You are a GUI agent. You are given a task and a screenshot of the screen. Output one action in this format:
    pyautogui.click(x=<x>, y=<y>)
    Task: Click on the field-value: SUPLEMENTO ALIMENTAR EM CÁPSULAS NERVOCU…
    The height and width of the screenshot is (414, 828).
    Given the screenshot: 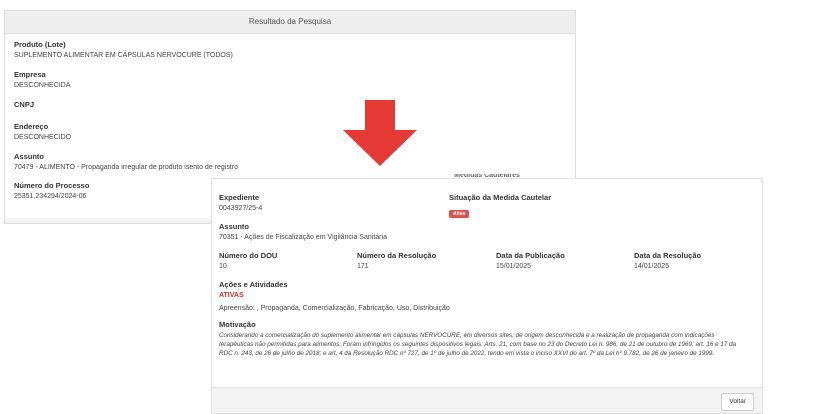 What is the action you would take?
    pyautogui.click(x=123, y=55)
    